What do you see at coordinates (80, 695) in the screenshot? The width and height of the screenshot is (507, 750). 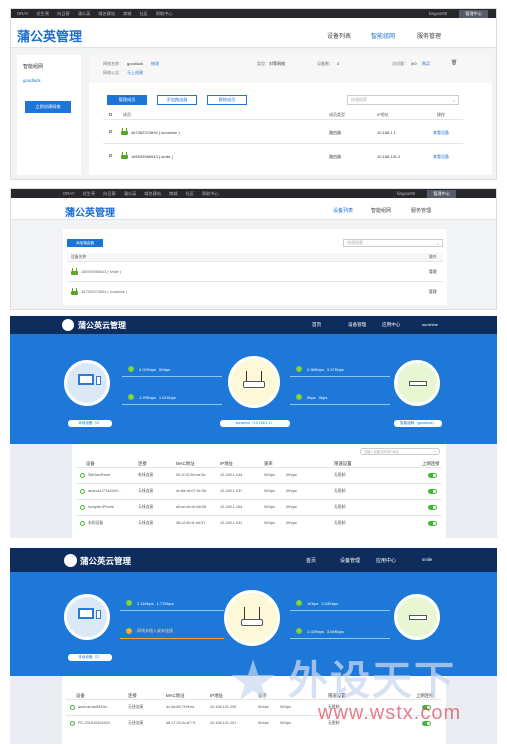 I see `col-device: 设备` at bounding box center [80, 695].